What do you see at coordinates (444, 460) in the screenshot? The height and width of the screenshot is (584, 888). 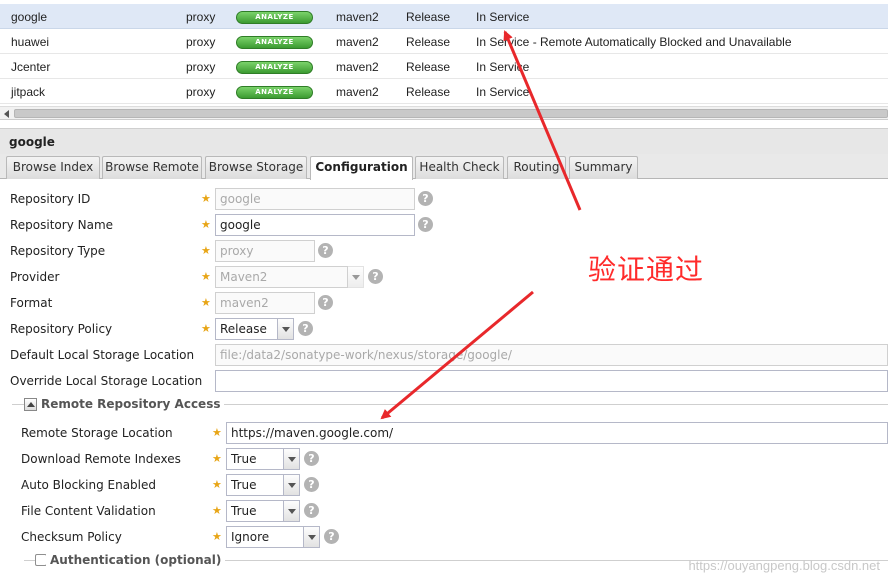 I see `form-row-download-remote-indexes: Download Remote Indexes ★ True ?` at bounding box center [444, 460].